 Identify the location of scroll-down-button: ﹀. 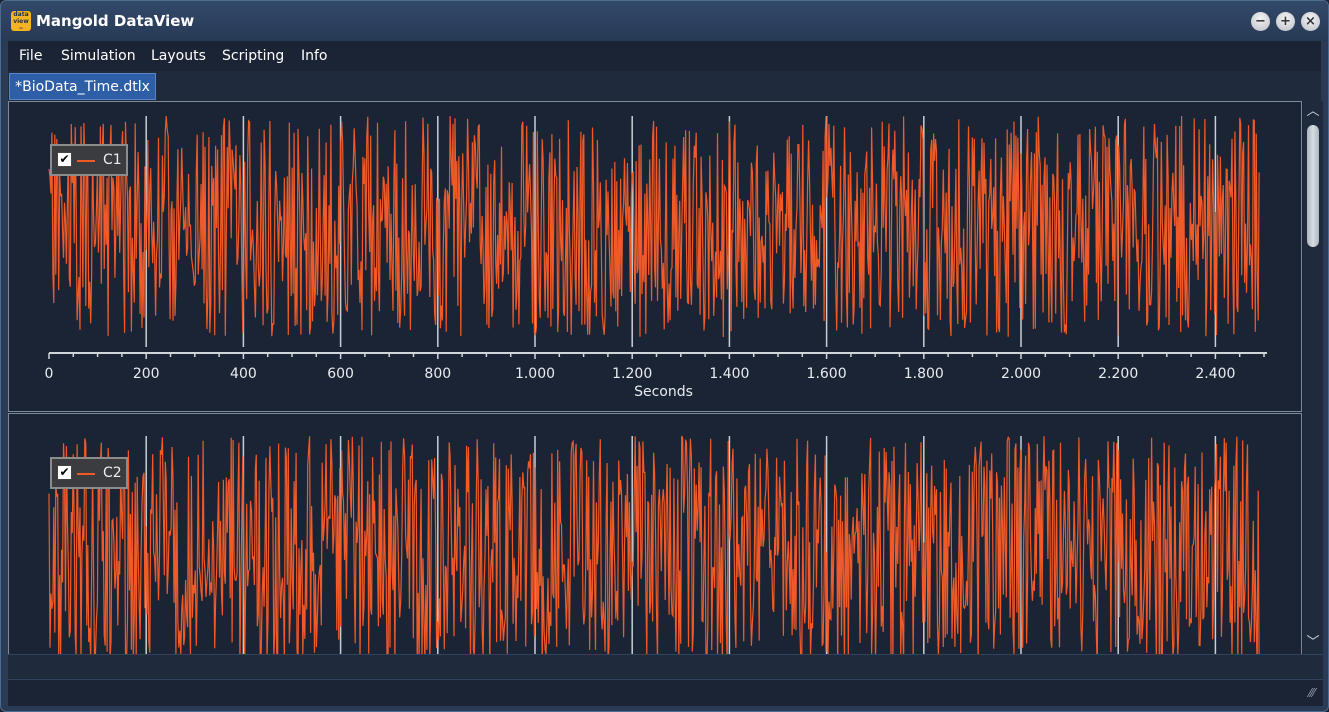
(1313, 643).